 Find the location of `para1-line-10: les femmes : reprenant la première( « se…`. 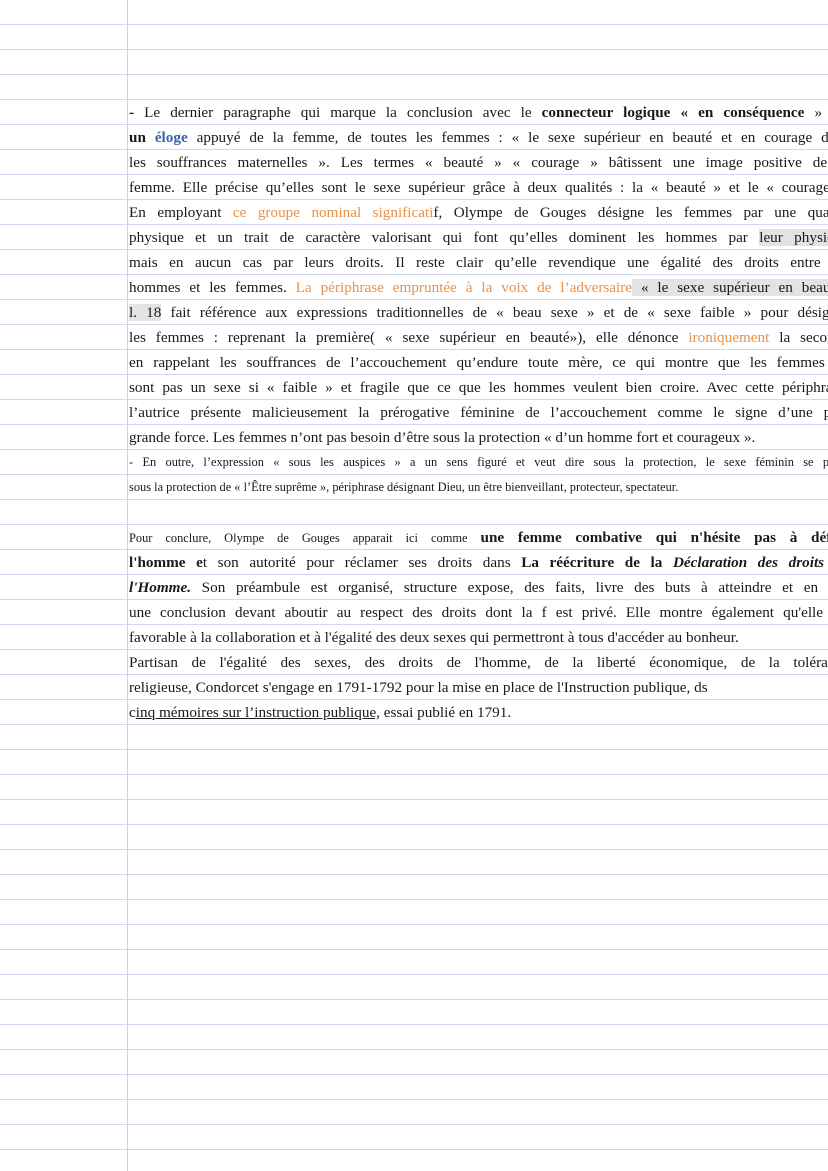

para1-line-10: les femmes : reprenant la première( « se… is located at coordinates (478, 337).